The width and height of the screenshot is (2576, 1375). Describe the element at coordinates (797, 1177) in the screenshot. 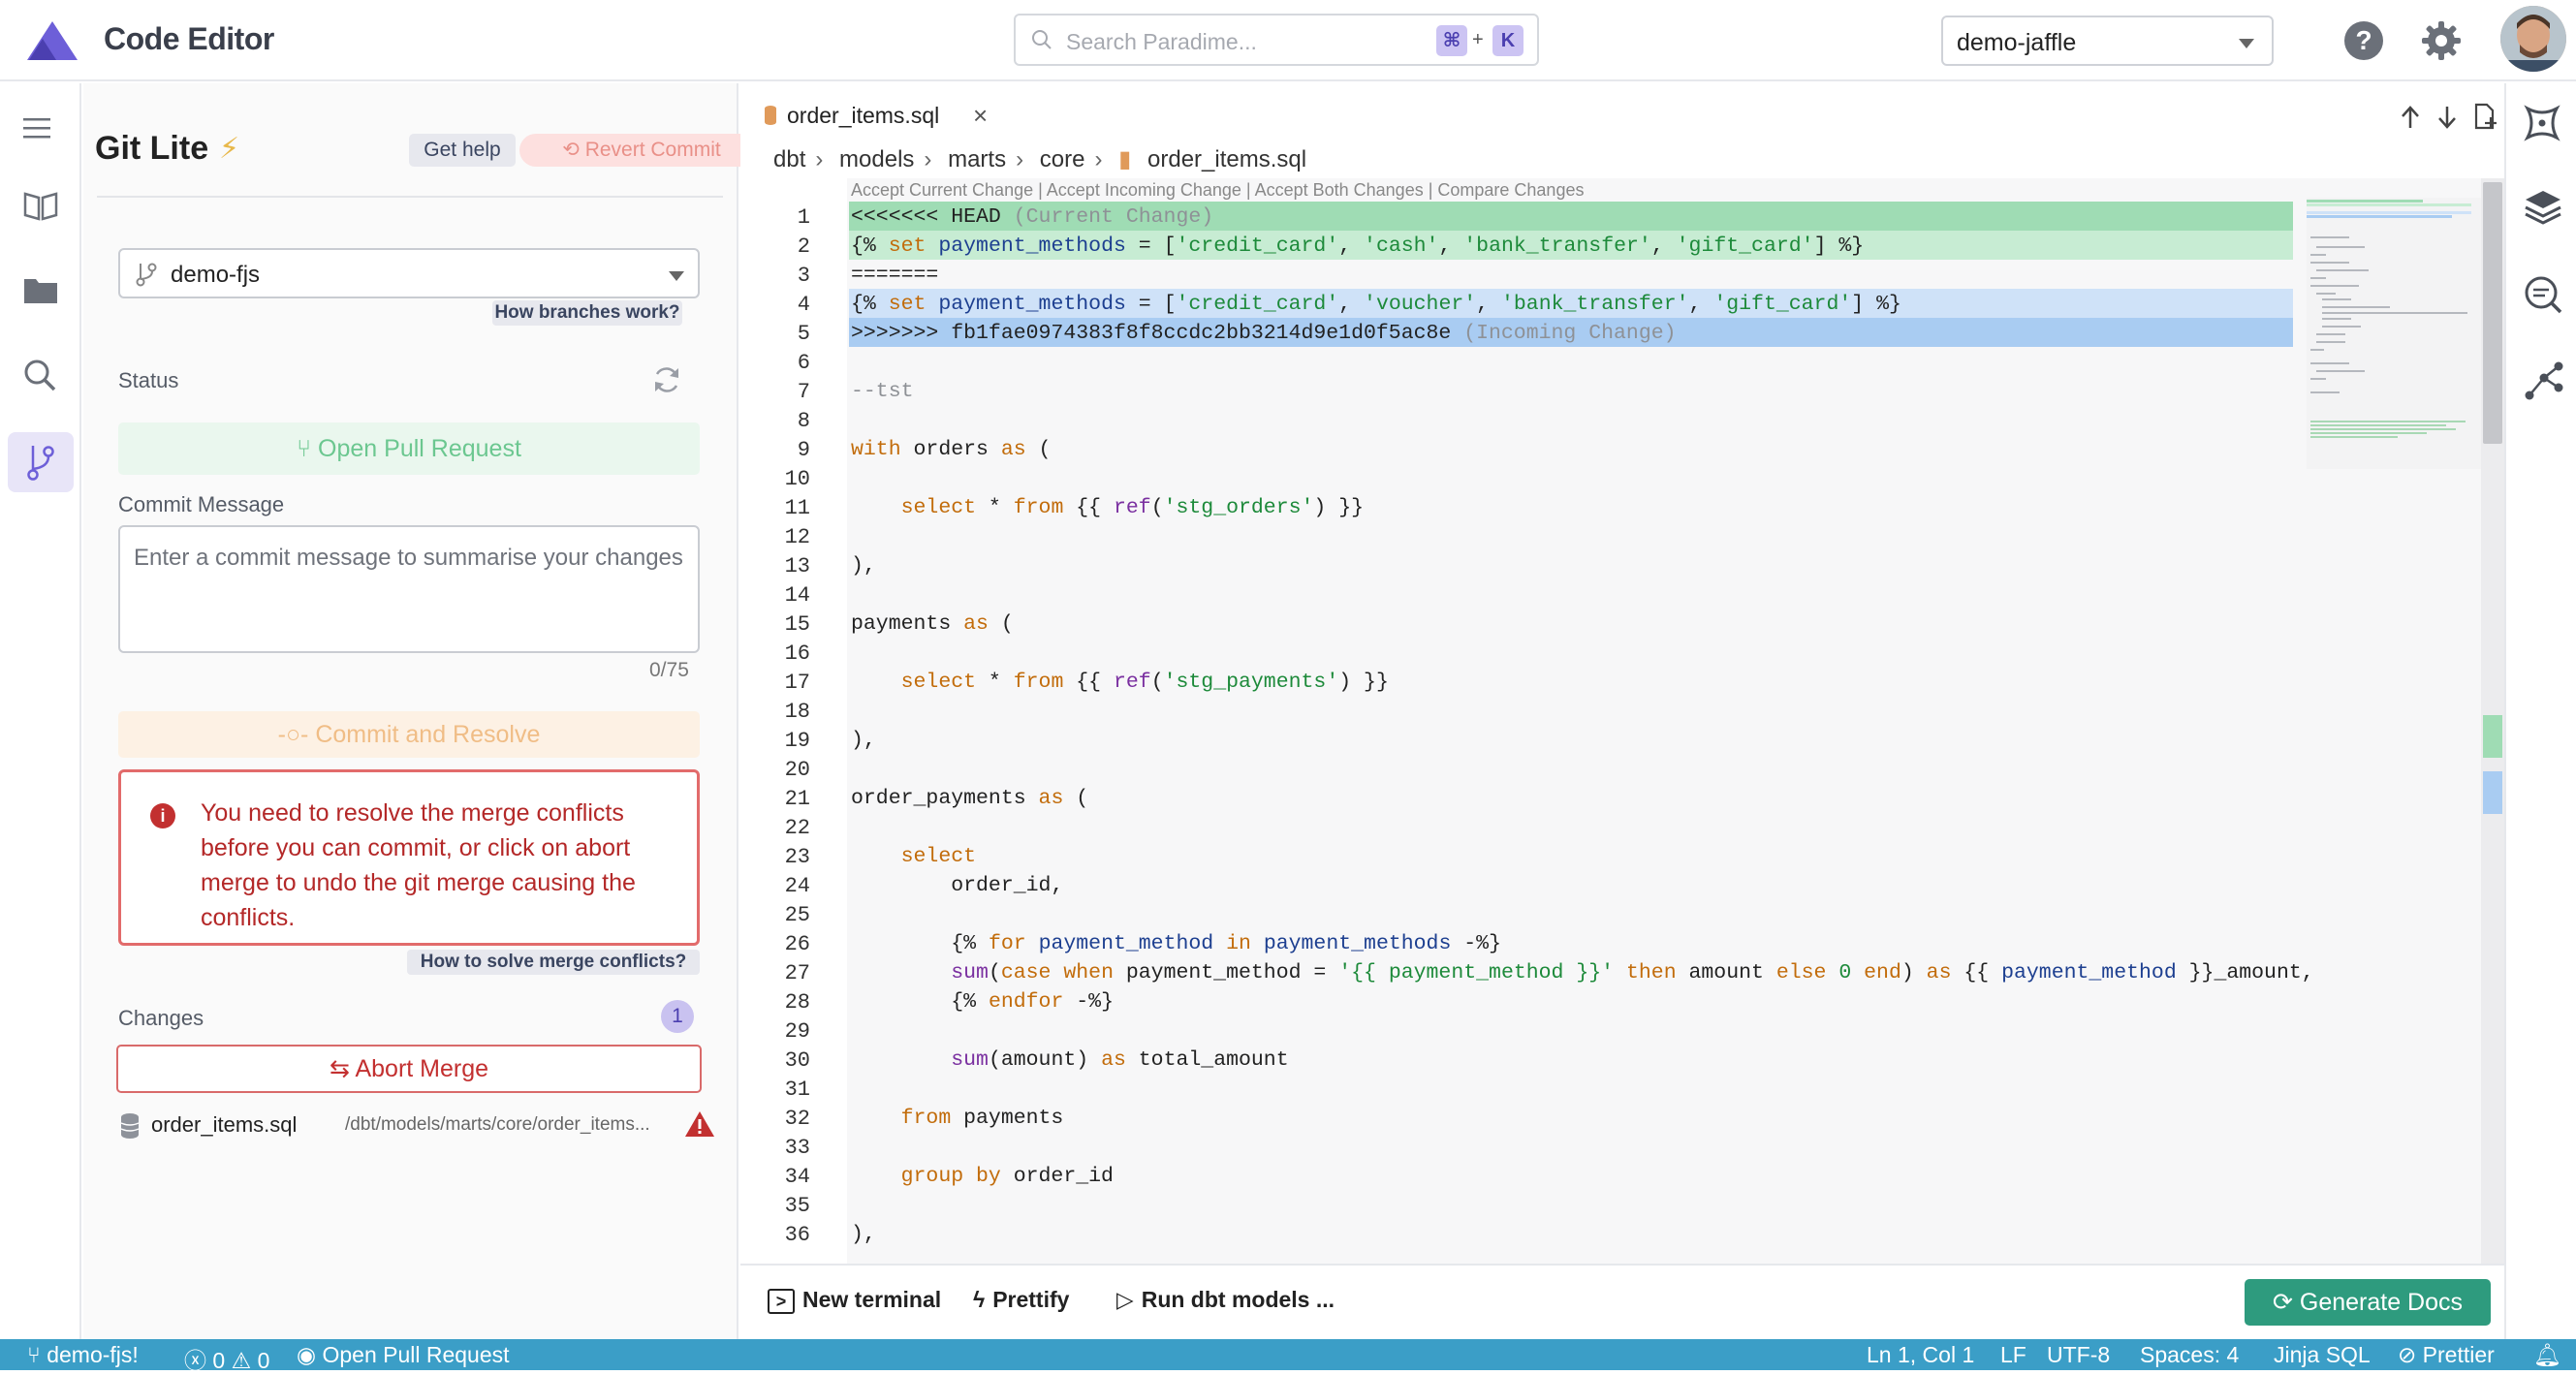

I see `line-number: 34` at that location.